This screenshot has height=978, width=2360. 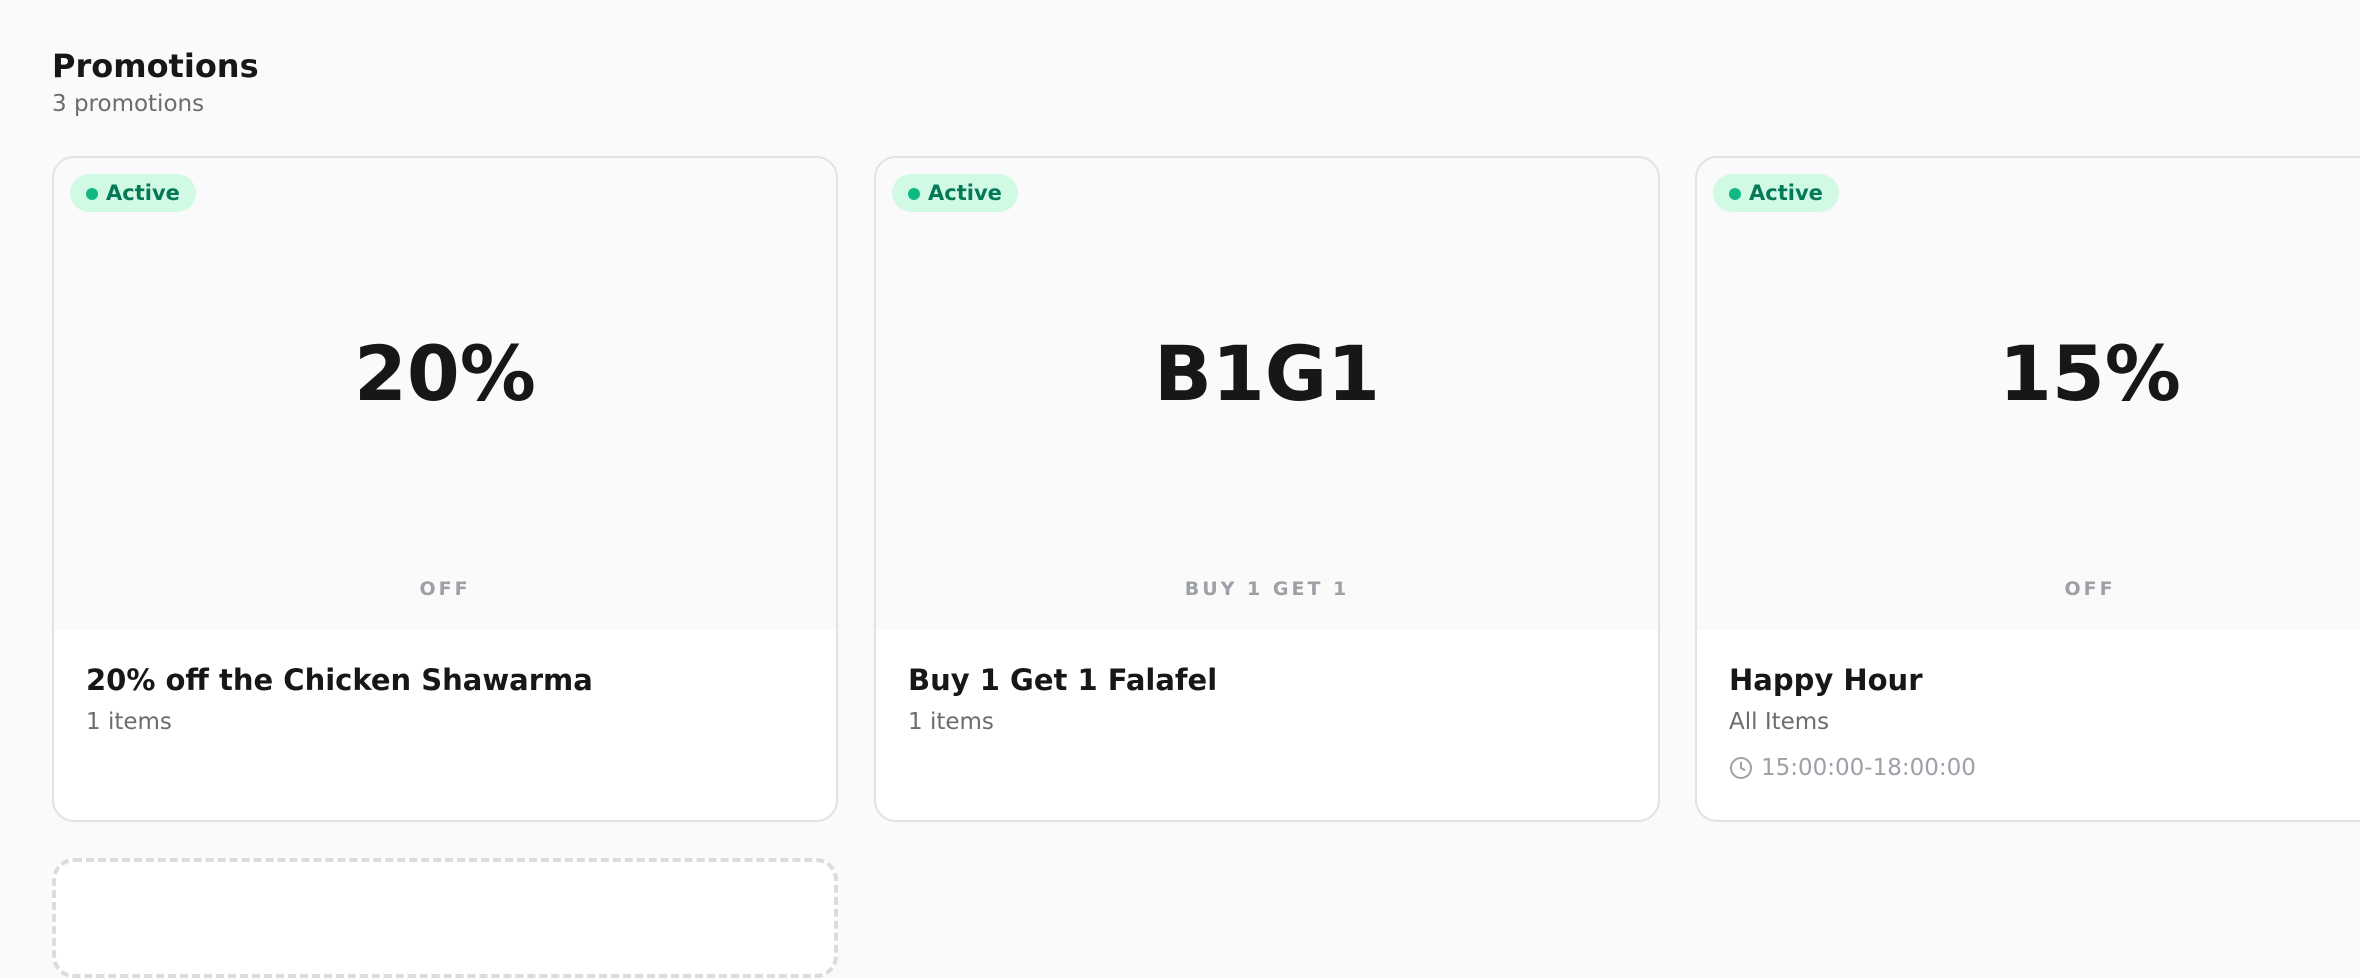 I want to click on add-promotion-card, so click(x=445, y=918).